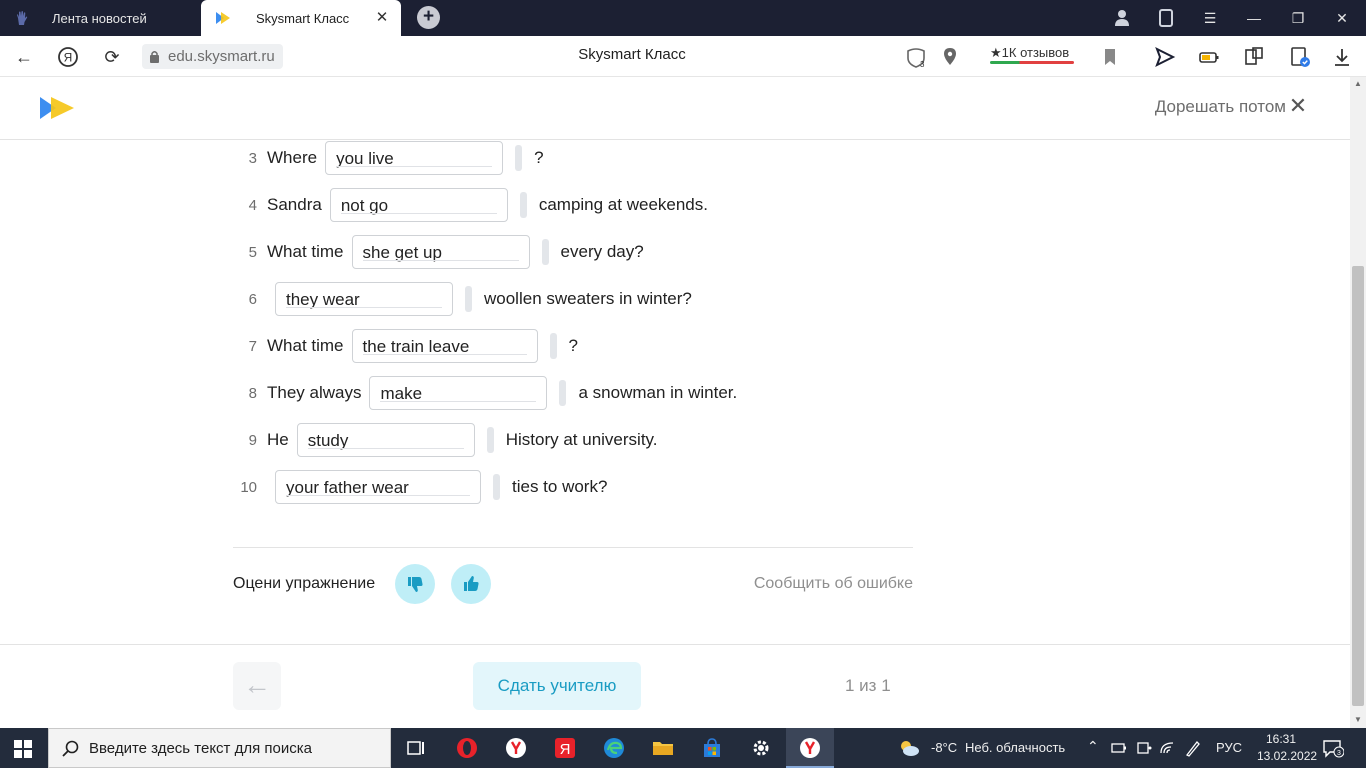 The image size is (1366, 768). What do you see at coordinates (1166, 18) in the screenshot?
I see `collections-icon` at bounding box center [1166, 18].